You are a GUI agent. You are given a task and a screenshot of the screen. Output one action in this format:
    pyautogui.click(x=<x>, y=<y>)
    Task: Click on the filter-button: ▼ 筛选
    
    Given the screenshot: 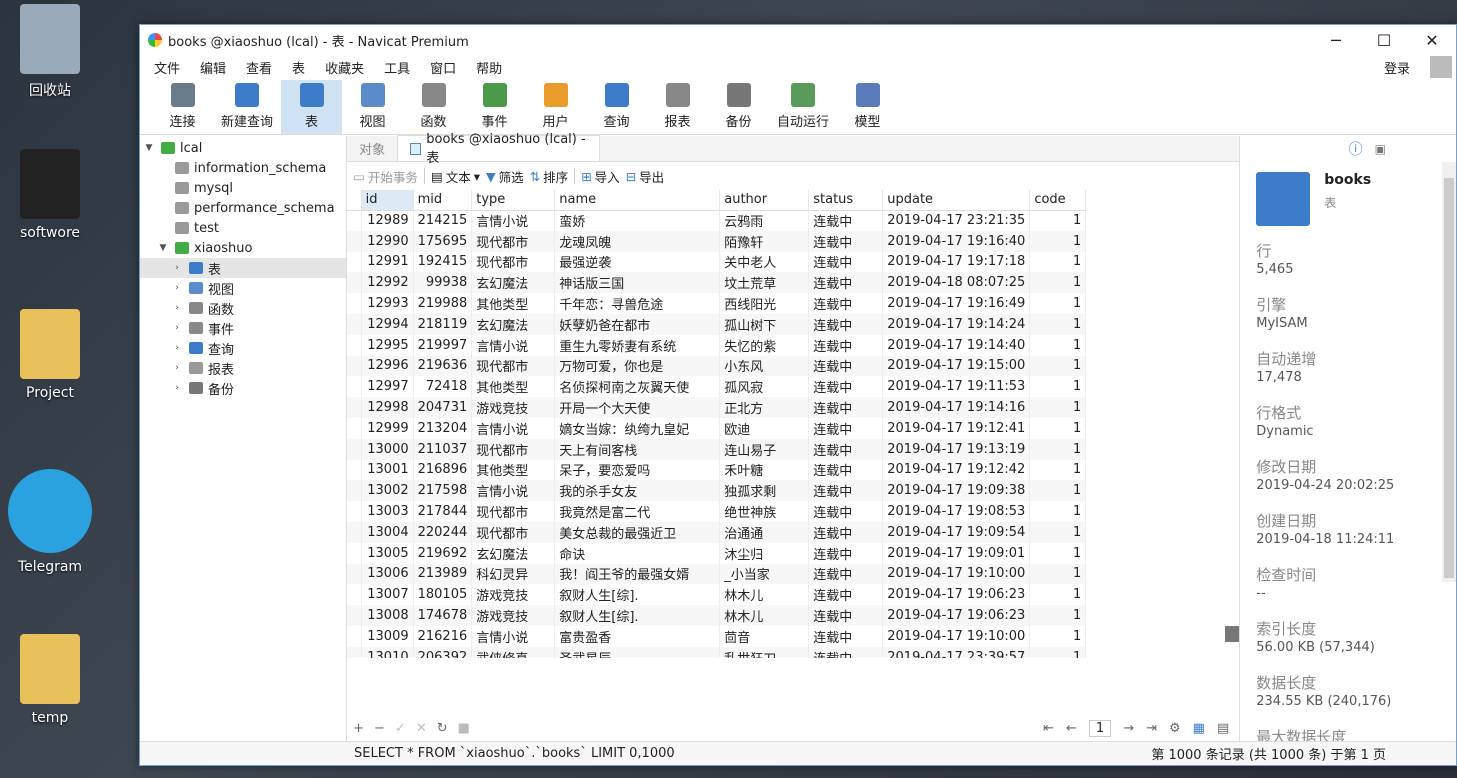 What is the action you would take?
    pyautogui.click(x=505, y=176)
    